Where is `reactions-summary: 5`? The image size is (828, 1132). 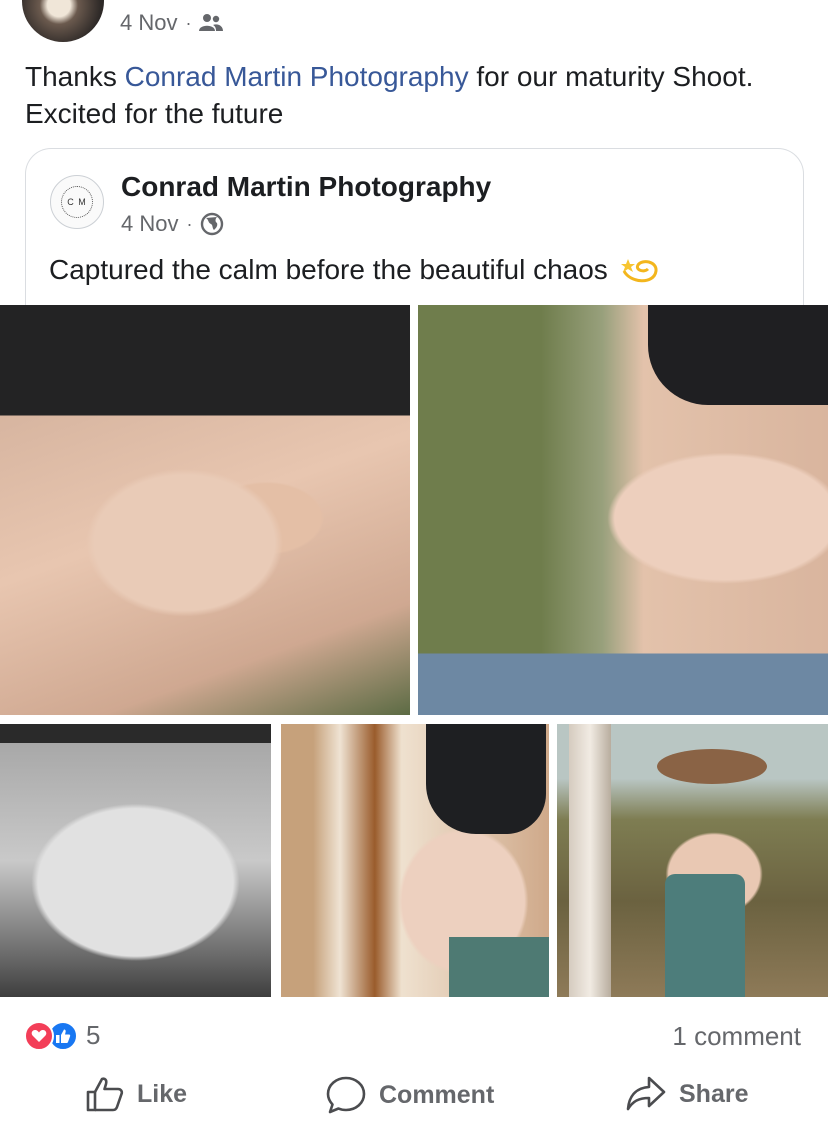
reactions-summary: 5 is located at coordinates (62, 1035).